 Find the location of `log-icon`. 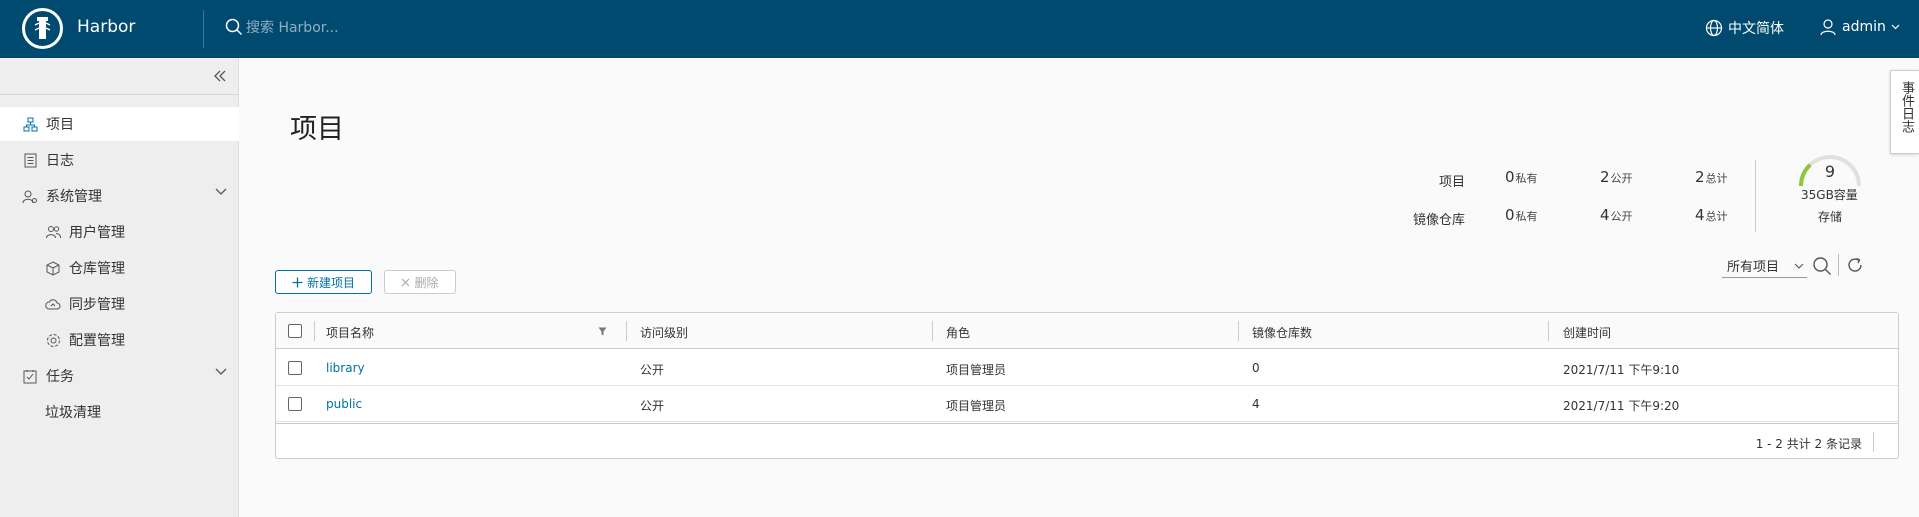

log-icon is located at coordinates (30, 160).